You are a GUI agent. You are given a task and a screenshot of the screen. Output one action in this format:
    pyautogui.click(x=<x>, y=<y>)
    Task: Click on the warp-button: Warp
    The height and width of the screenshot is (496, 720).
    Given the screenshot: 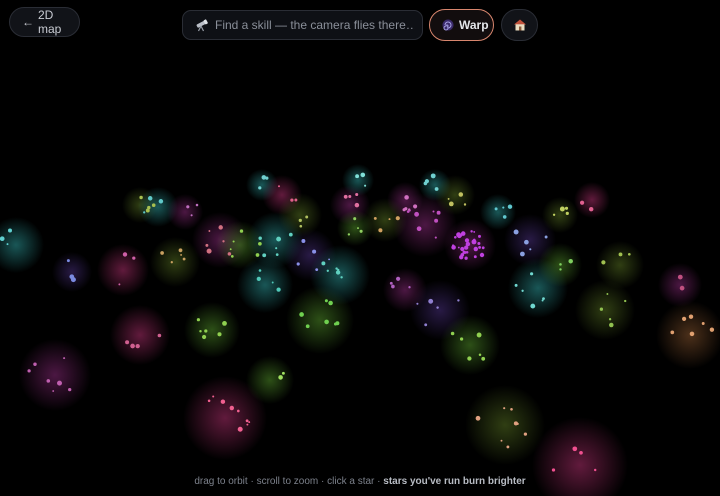 What is the action you would take?
    pyautogui.click(x=461, y=25)
    